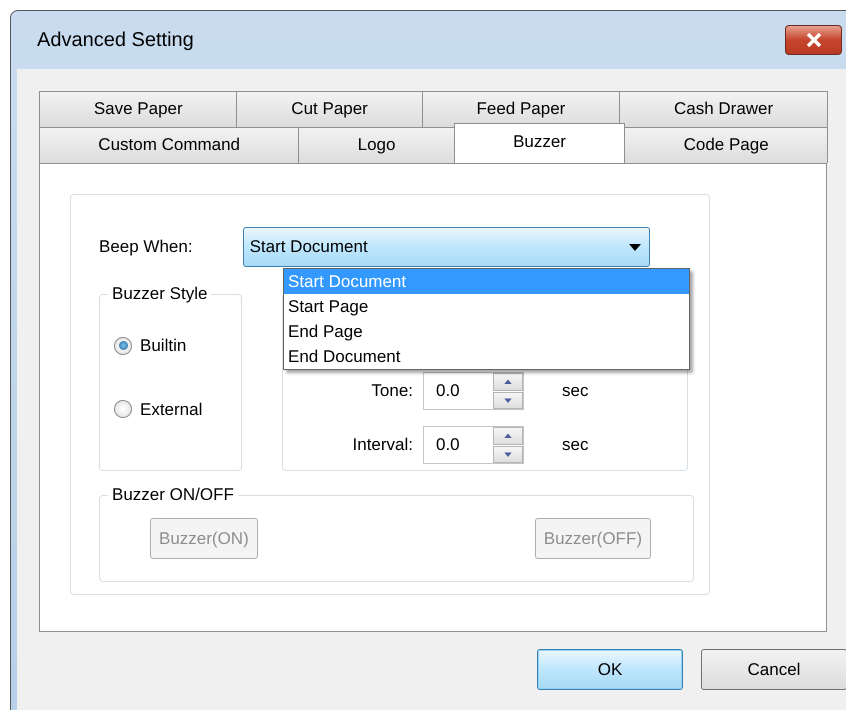 The height and width of the screenshot is (710, 846). I want to click on window-title: Advanced Setting, so click(115, 40).